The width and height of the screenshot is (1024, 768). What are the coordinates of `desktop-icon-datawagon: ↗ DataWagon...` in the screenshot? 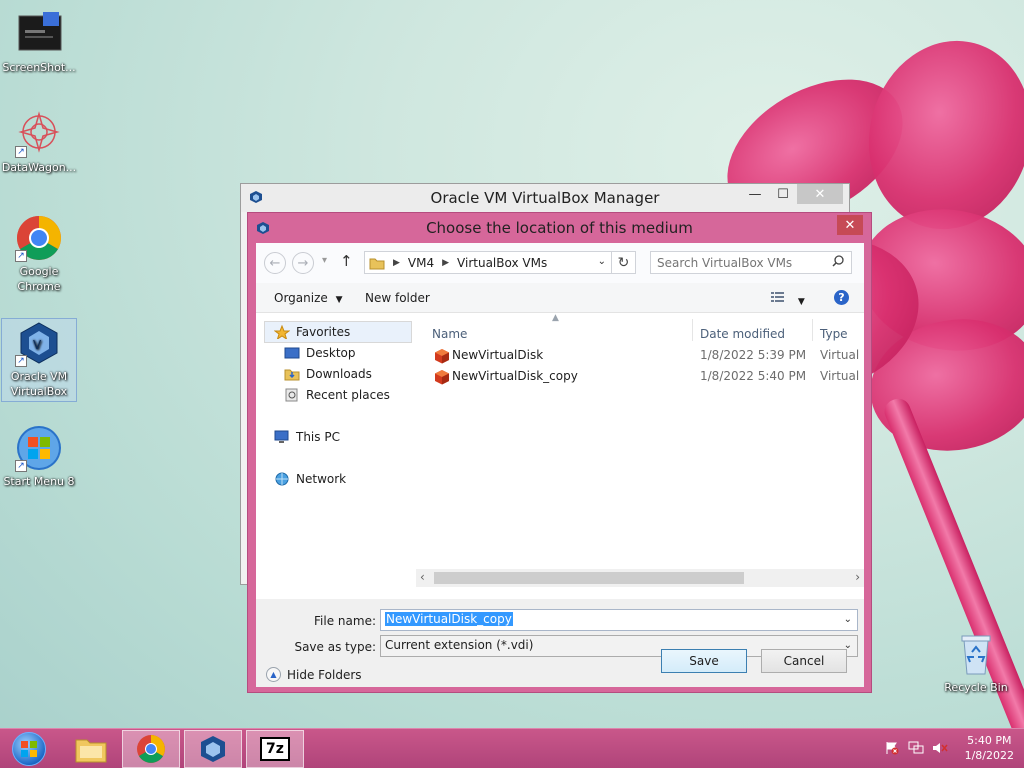 It's located at (39, 142).